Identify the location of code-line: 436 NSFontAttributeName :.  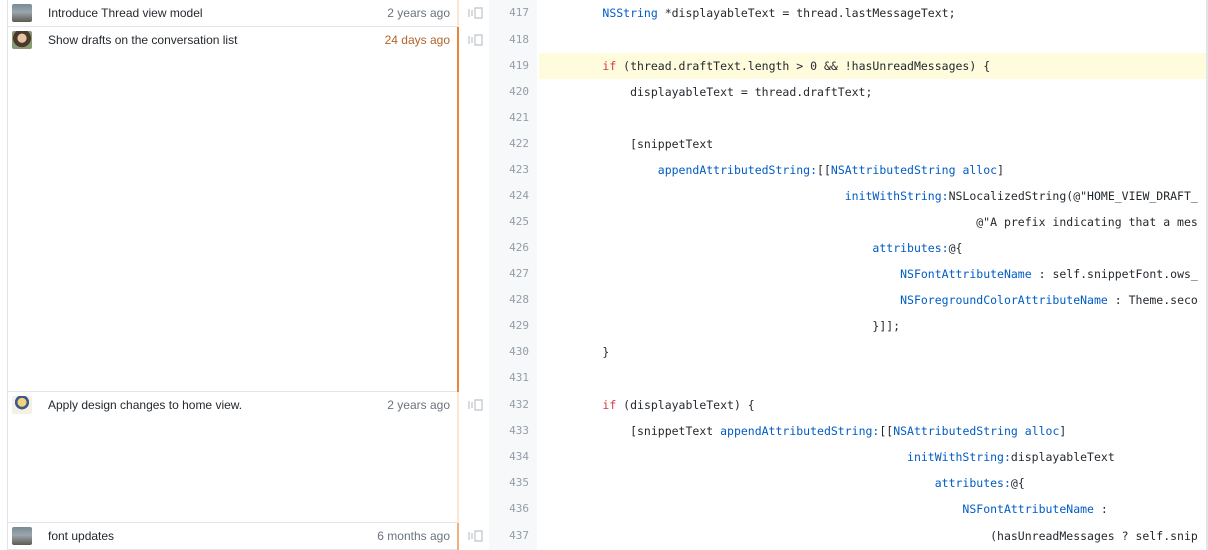
(604, 509).